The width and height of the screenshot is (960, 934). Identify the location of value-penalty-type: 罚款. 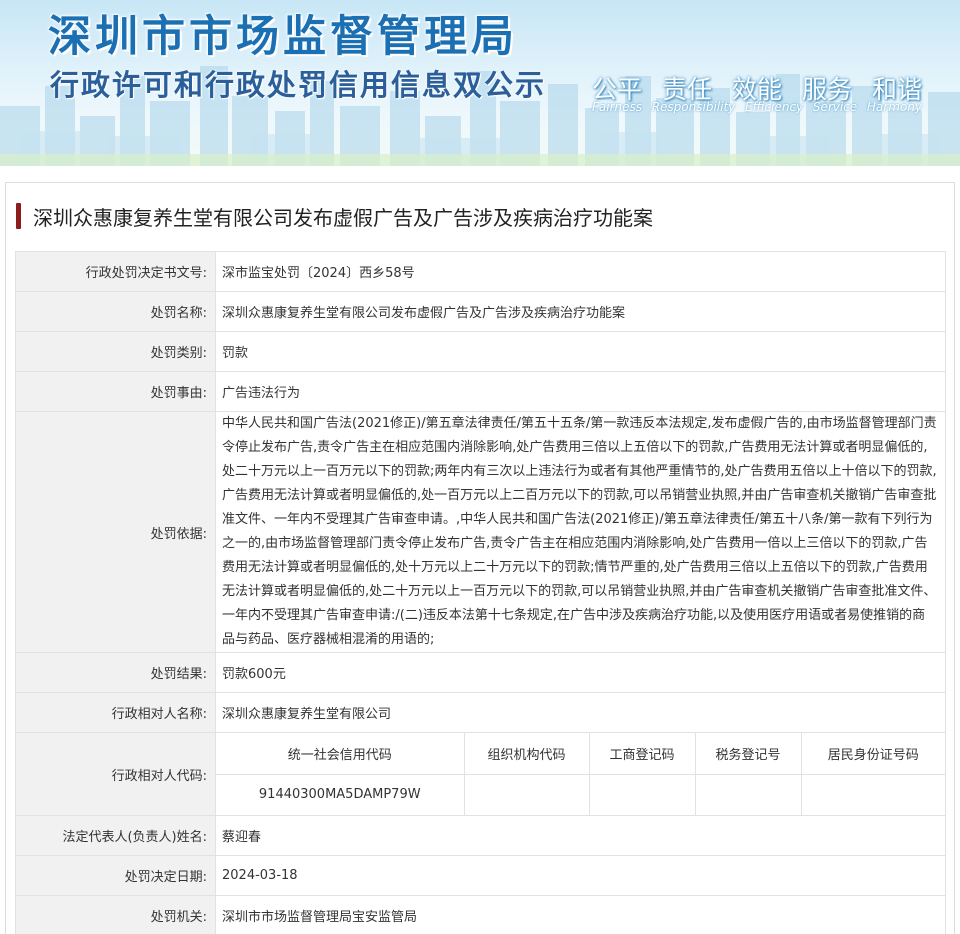
(580, 351).